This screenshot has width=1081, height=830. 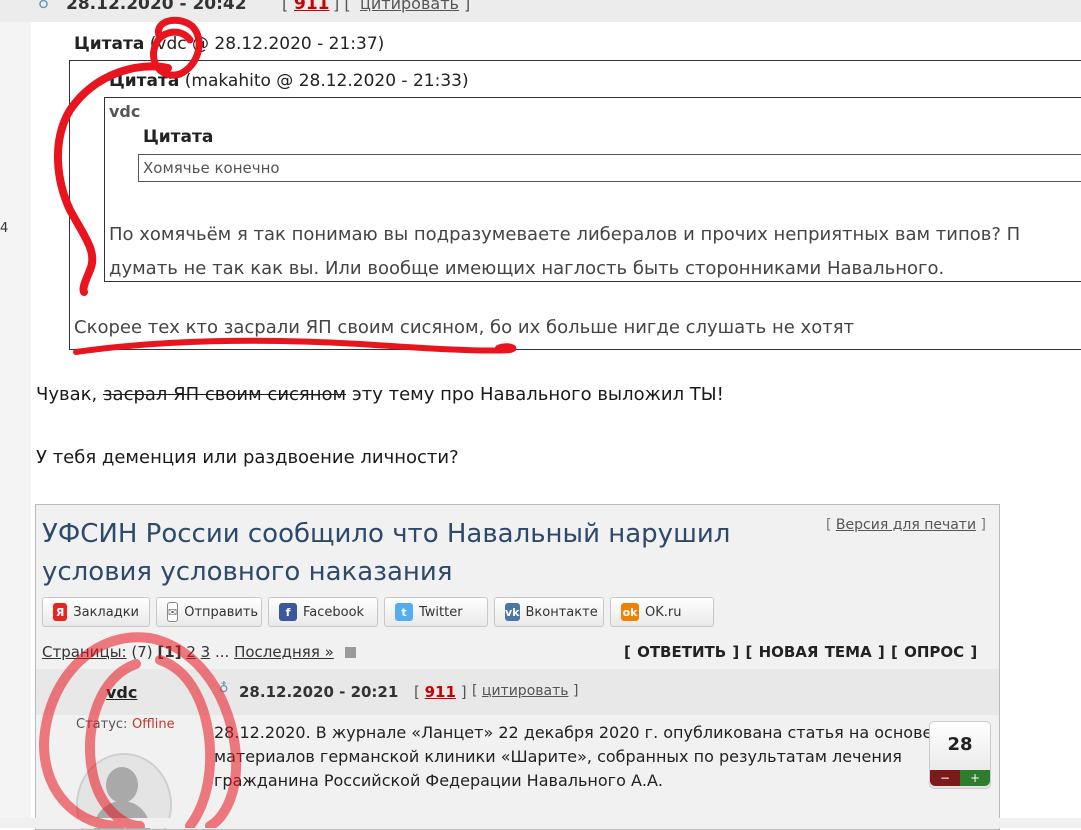 I want to click on side-number: 4, so click(x=4, y=228).